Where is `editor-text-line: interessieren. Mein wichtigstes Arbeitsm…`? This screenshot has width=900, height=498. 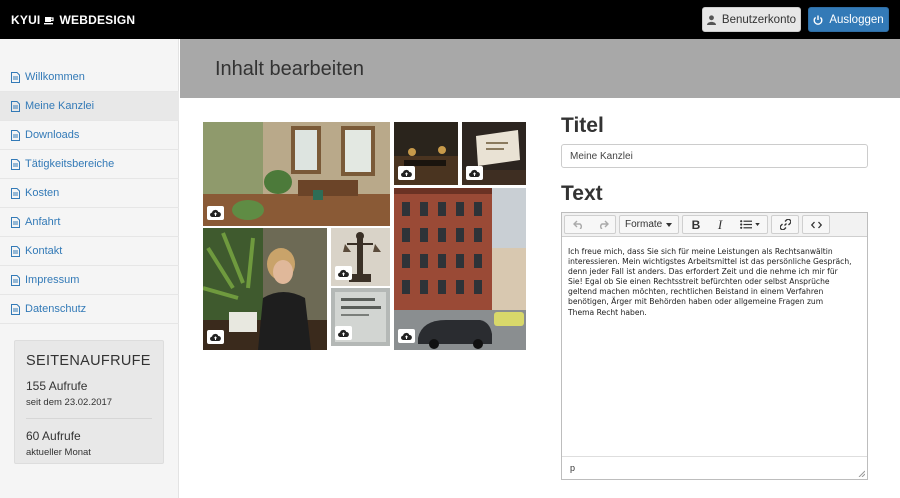
editor-text-line: interessieren. Mein wichtigstes Arbeitsm… is located at coordinates (710, 262).